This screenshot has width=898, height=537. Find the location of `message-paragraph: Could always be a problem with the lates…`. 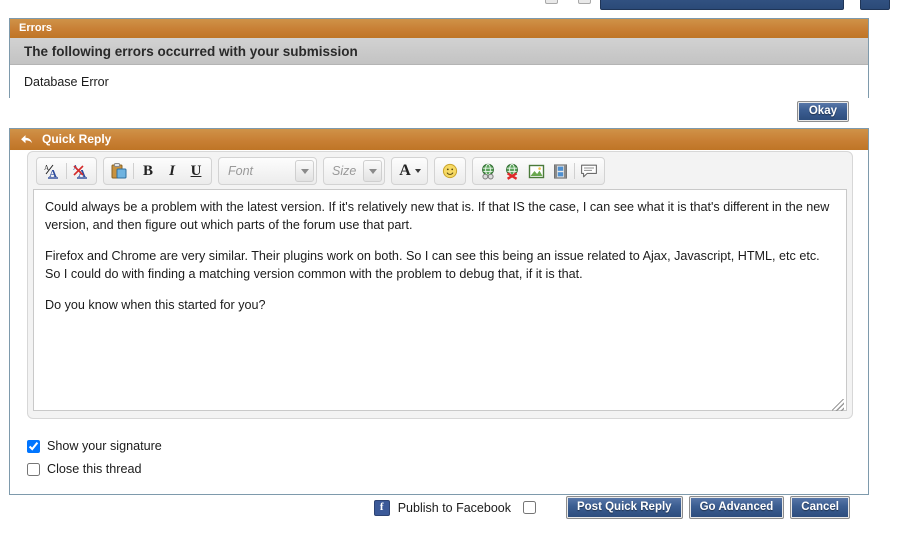

message-paragraph: Could always be a problem with the lates… is located at coordinates (437, 216).